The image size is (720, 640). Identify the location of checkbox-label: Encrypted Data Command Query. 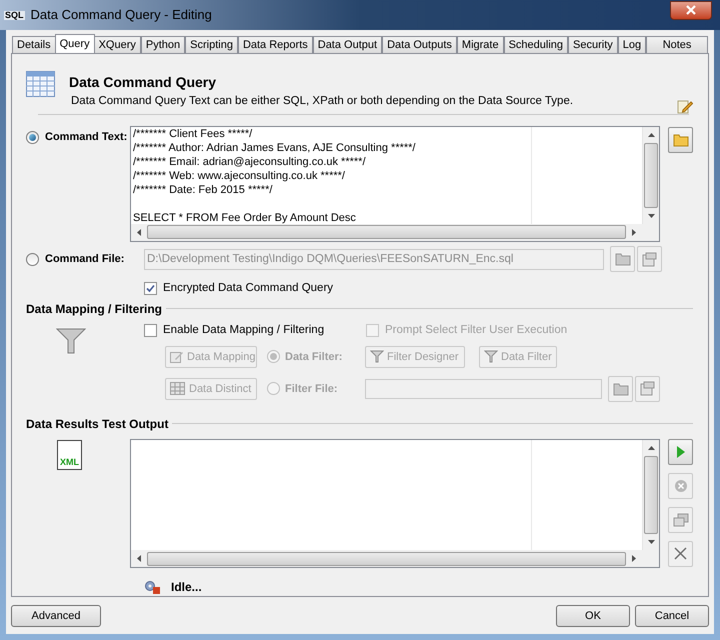
(248, 288).